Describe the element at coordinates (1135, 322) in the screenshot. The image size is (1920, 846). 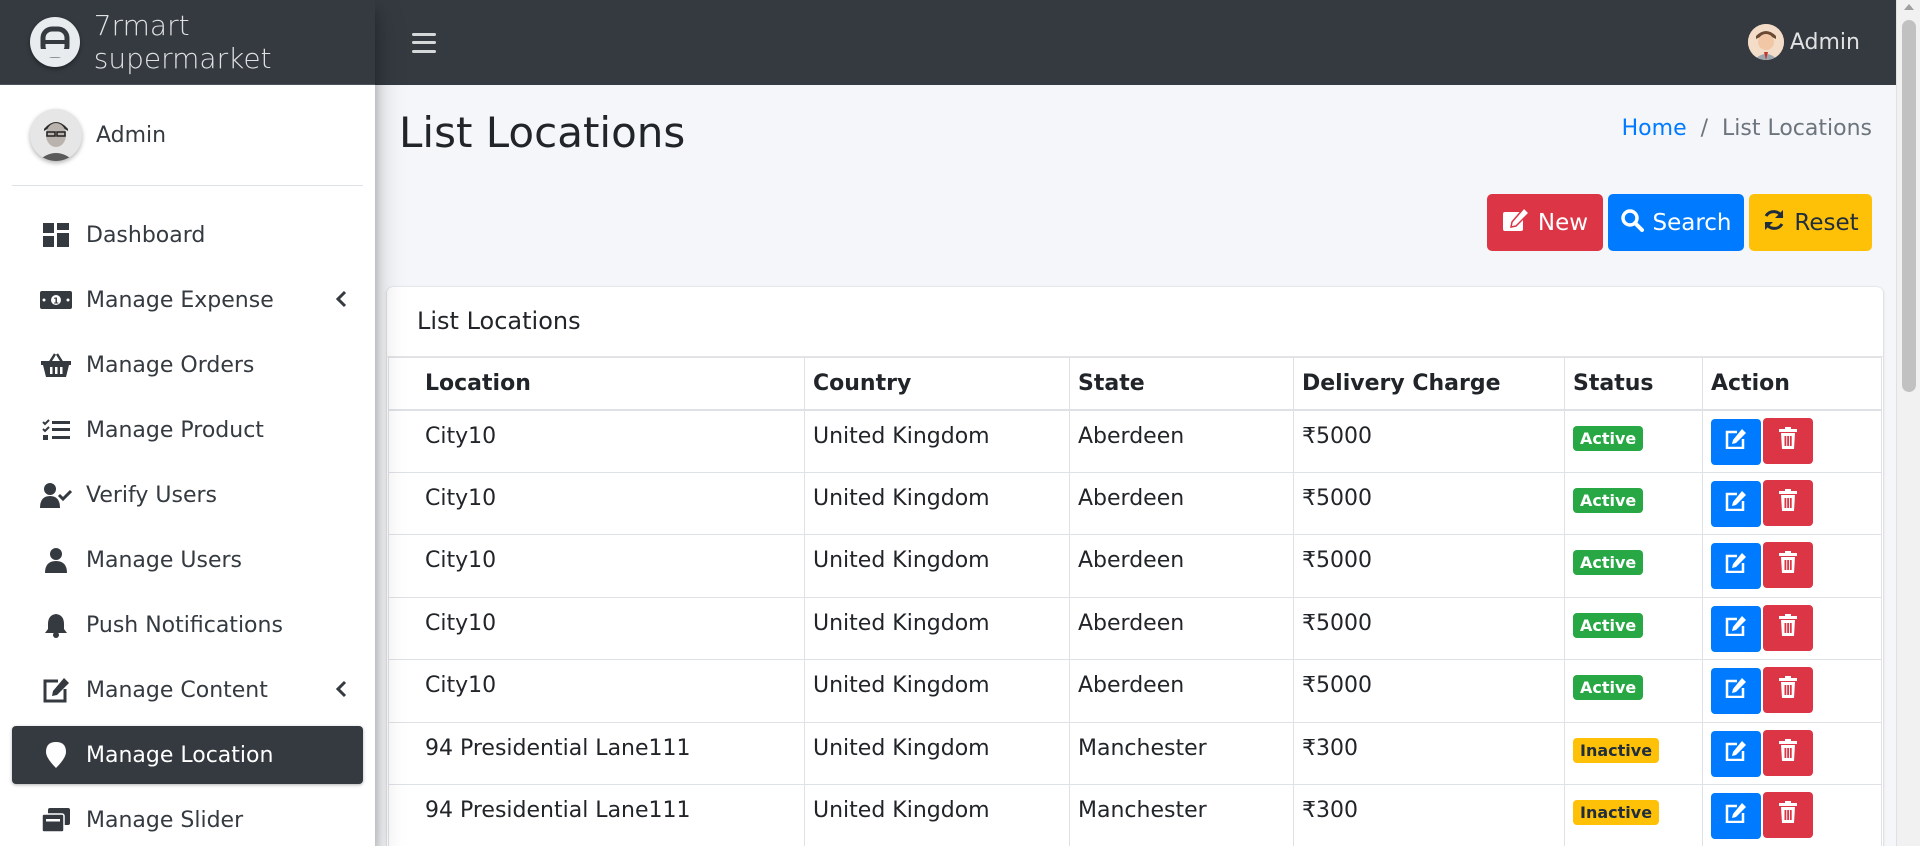
I see `card-title: List Locations` at that location.